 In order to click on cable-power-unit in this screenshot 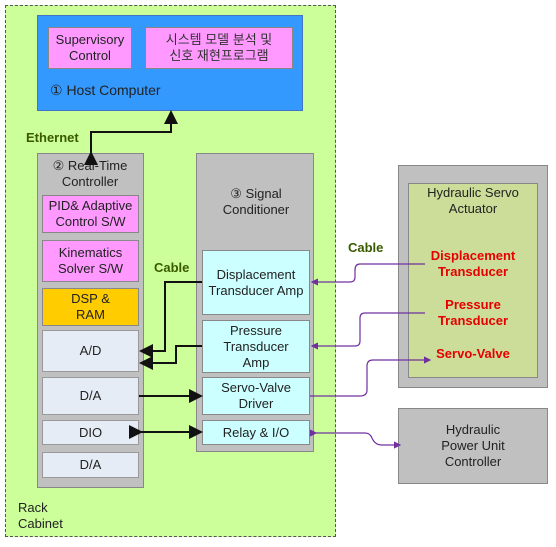, I will do `click(356, 439)`.